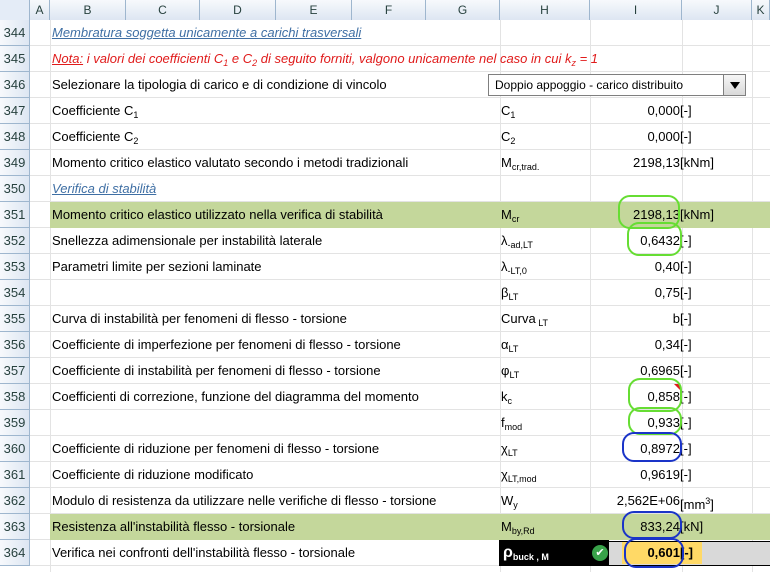 Image resolution: width=770 pixels, height=572 pixels. What do you see at coordinates (514, 267) in the screenshot?
I see `lambda-lt0-symbol: λ-LT,0` at bounding box center [514, 267].